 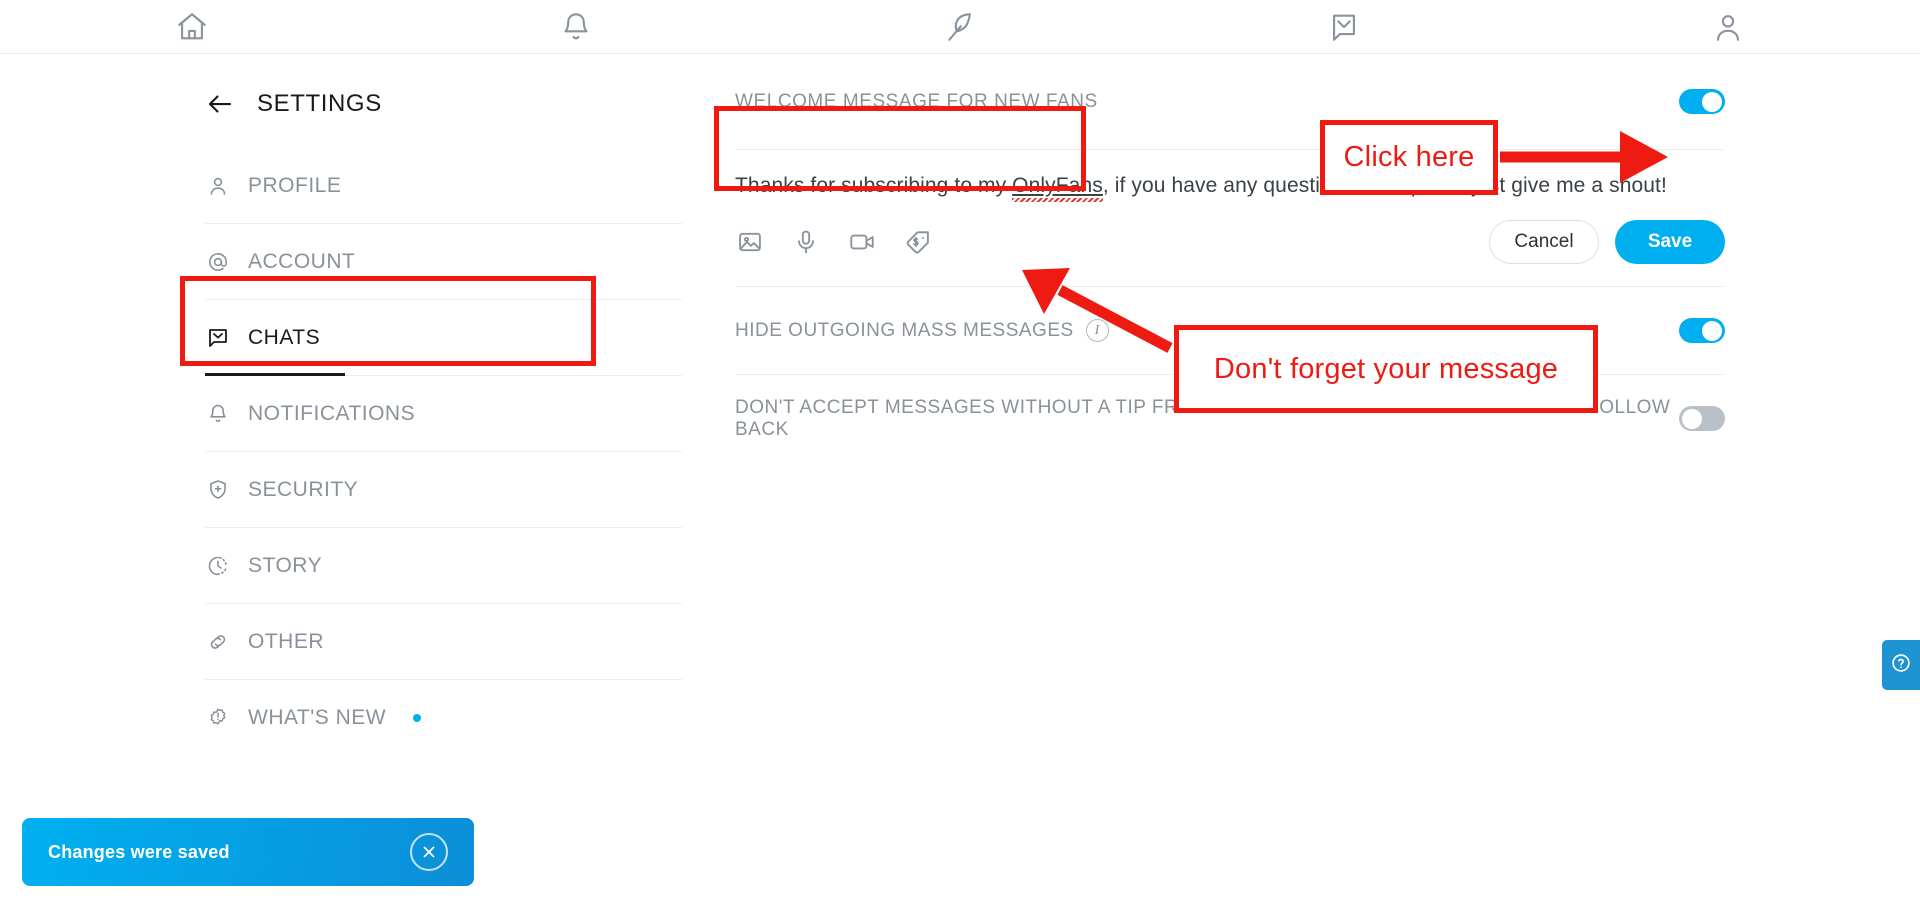 I want to click on annotation-label-click-here: Click here, so click(x=1409, y=157).